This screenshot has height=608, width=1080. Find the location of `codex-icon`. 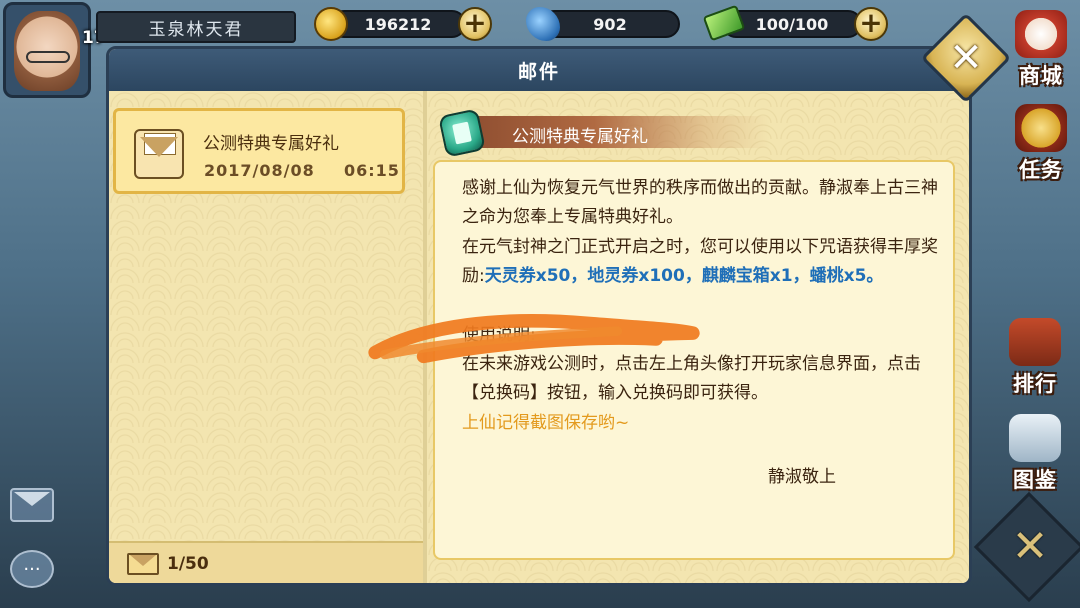

codex-icon is located at coordinates (1035, 438).